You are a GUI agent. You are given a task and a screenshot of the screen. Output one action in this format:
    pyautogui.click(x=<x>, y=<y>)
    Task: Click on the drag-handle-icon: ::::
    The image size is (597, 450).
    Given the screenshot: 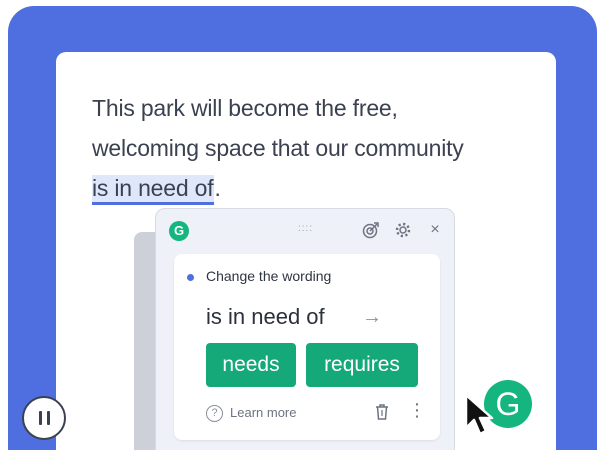 What is the action you would take?
    pyautogui.click(x=305, y=228)
    